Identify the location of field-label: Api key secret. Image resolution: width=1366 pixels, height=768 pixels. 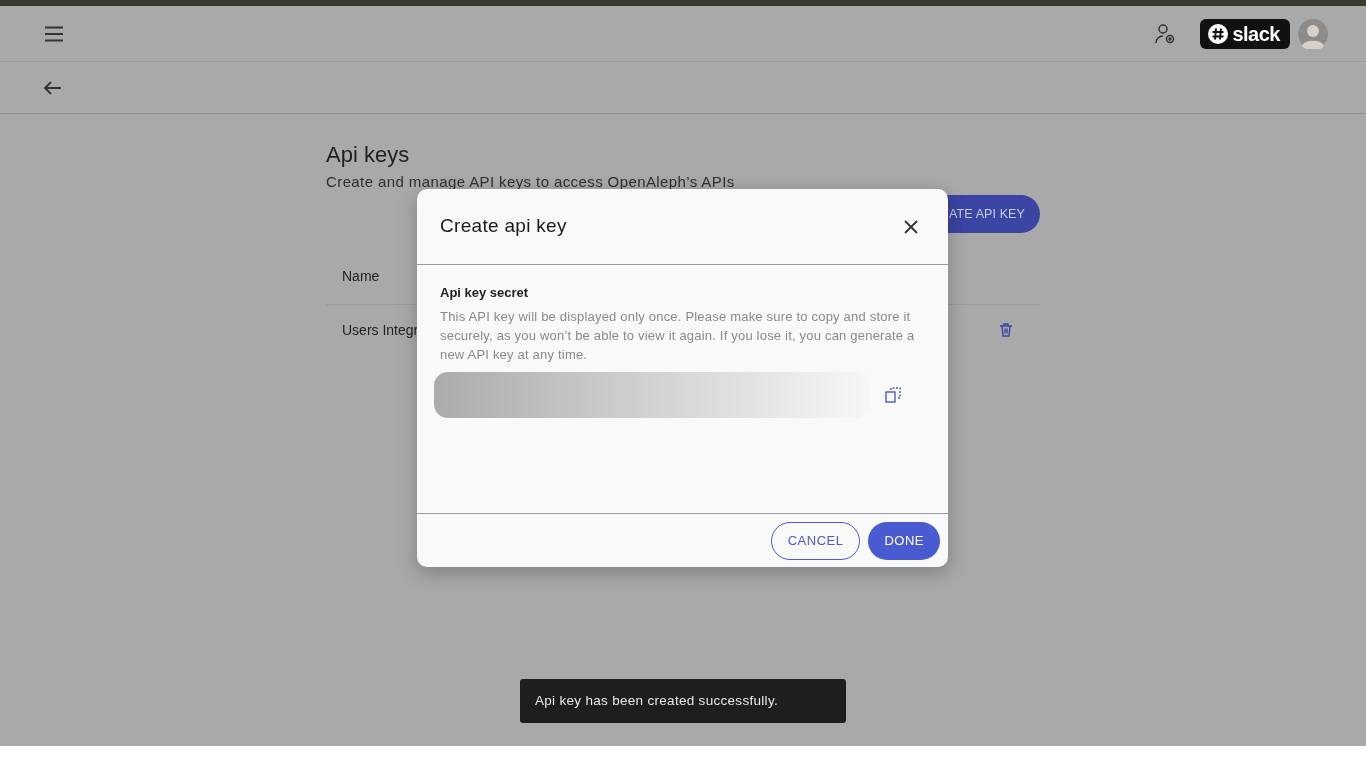
(485, 293).